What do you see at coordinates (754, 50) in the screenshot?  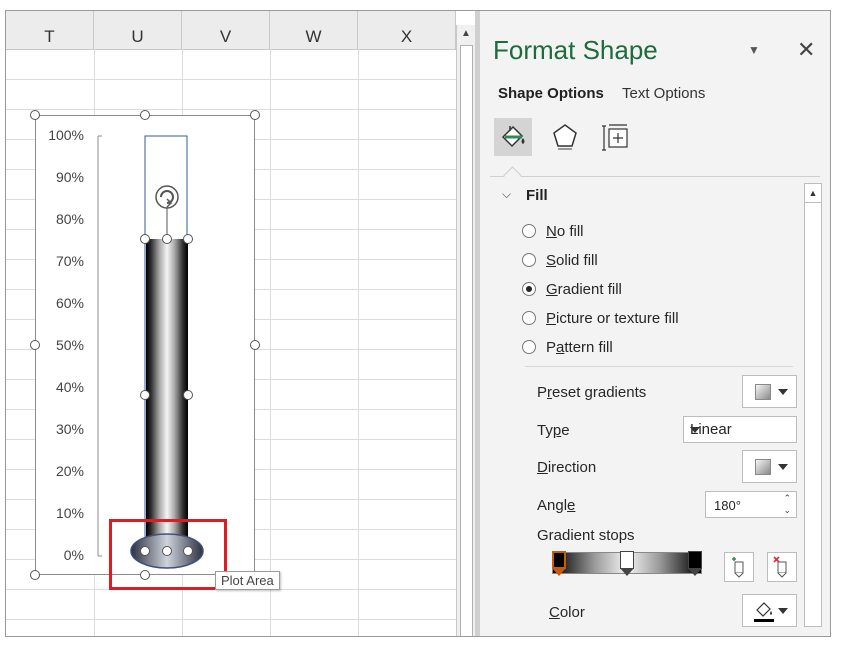 I see `pane-options-chevron-icon: ▼` at bounding box center [754, 50].